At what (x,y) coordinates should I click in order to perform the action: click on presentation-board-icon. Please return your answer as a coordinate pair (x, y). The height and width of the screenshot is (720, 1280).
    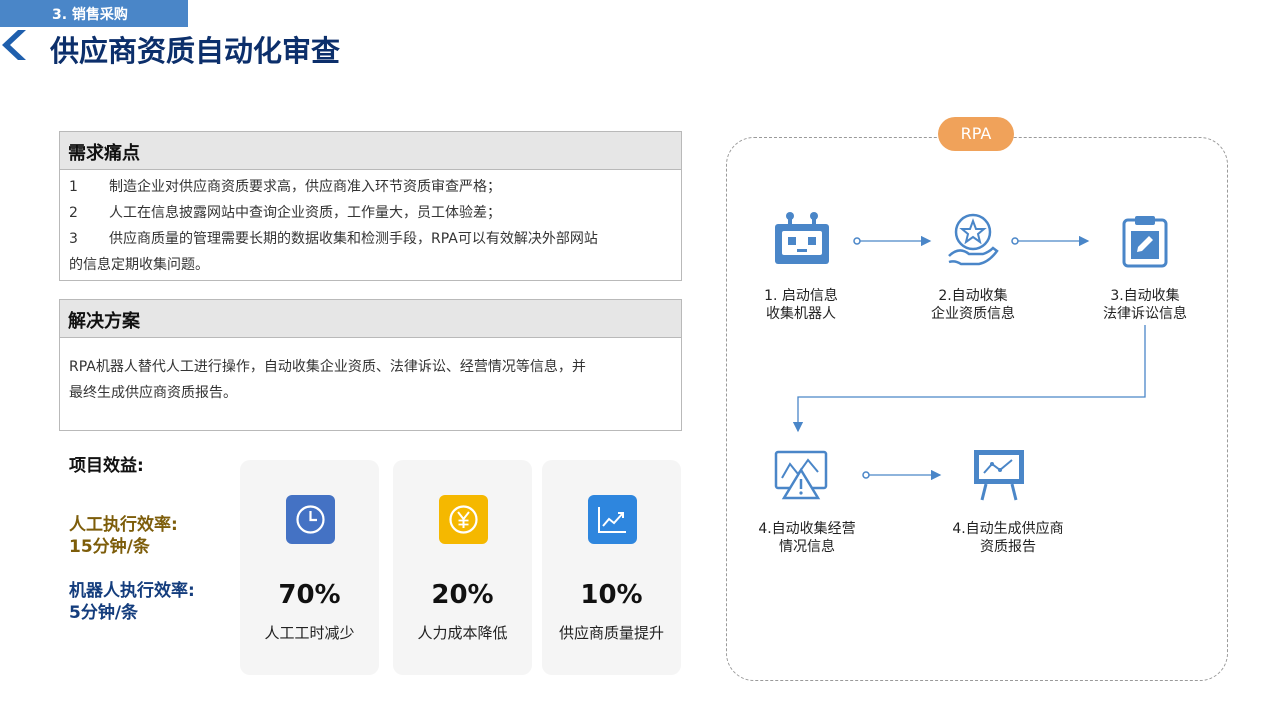
    Looking at the image, I should click on (999, 475).